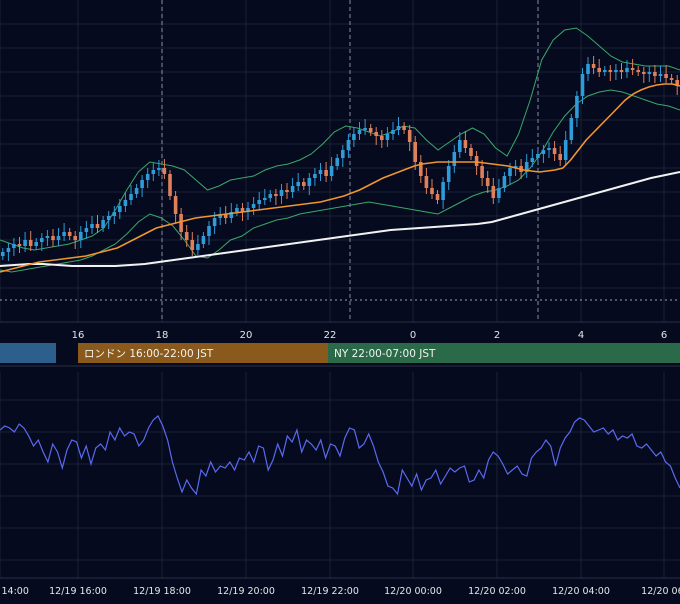 The height and width of the screenshot is (604, 680). Describe the element at coordinates (581, 335) in the screenshot. I see `price-x-tick-6: 4` at that location.